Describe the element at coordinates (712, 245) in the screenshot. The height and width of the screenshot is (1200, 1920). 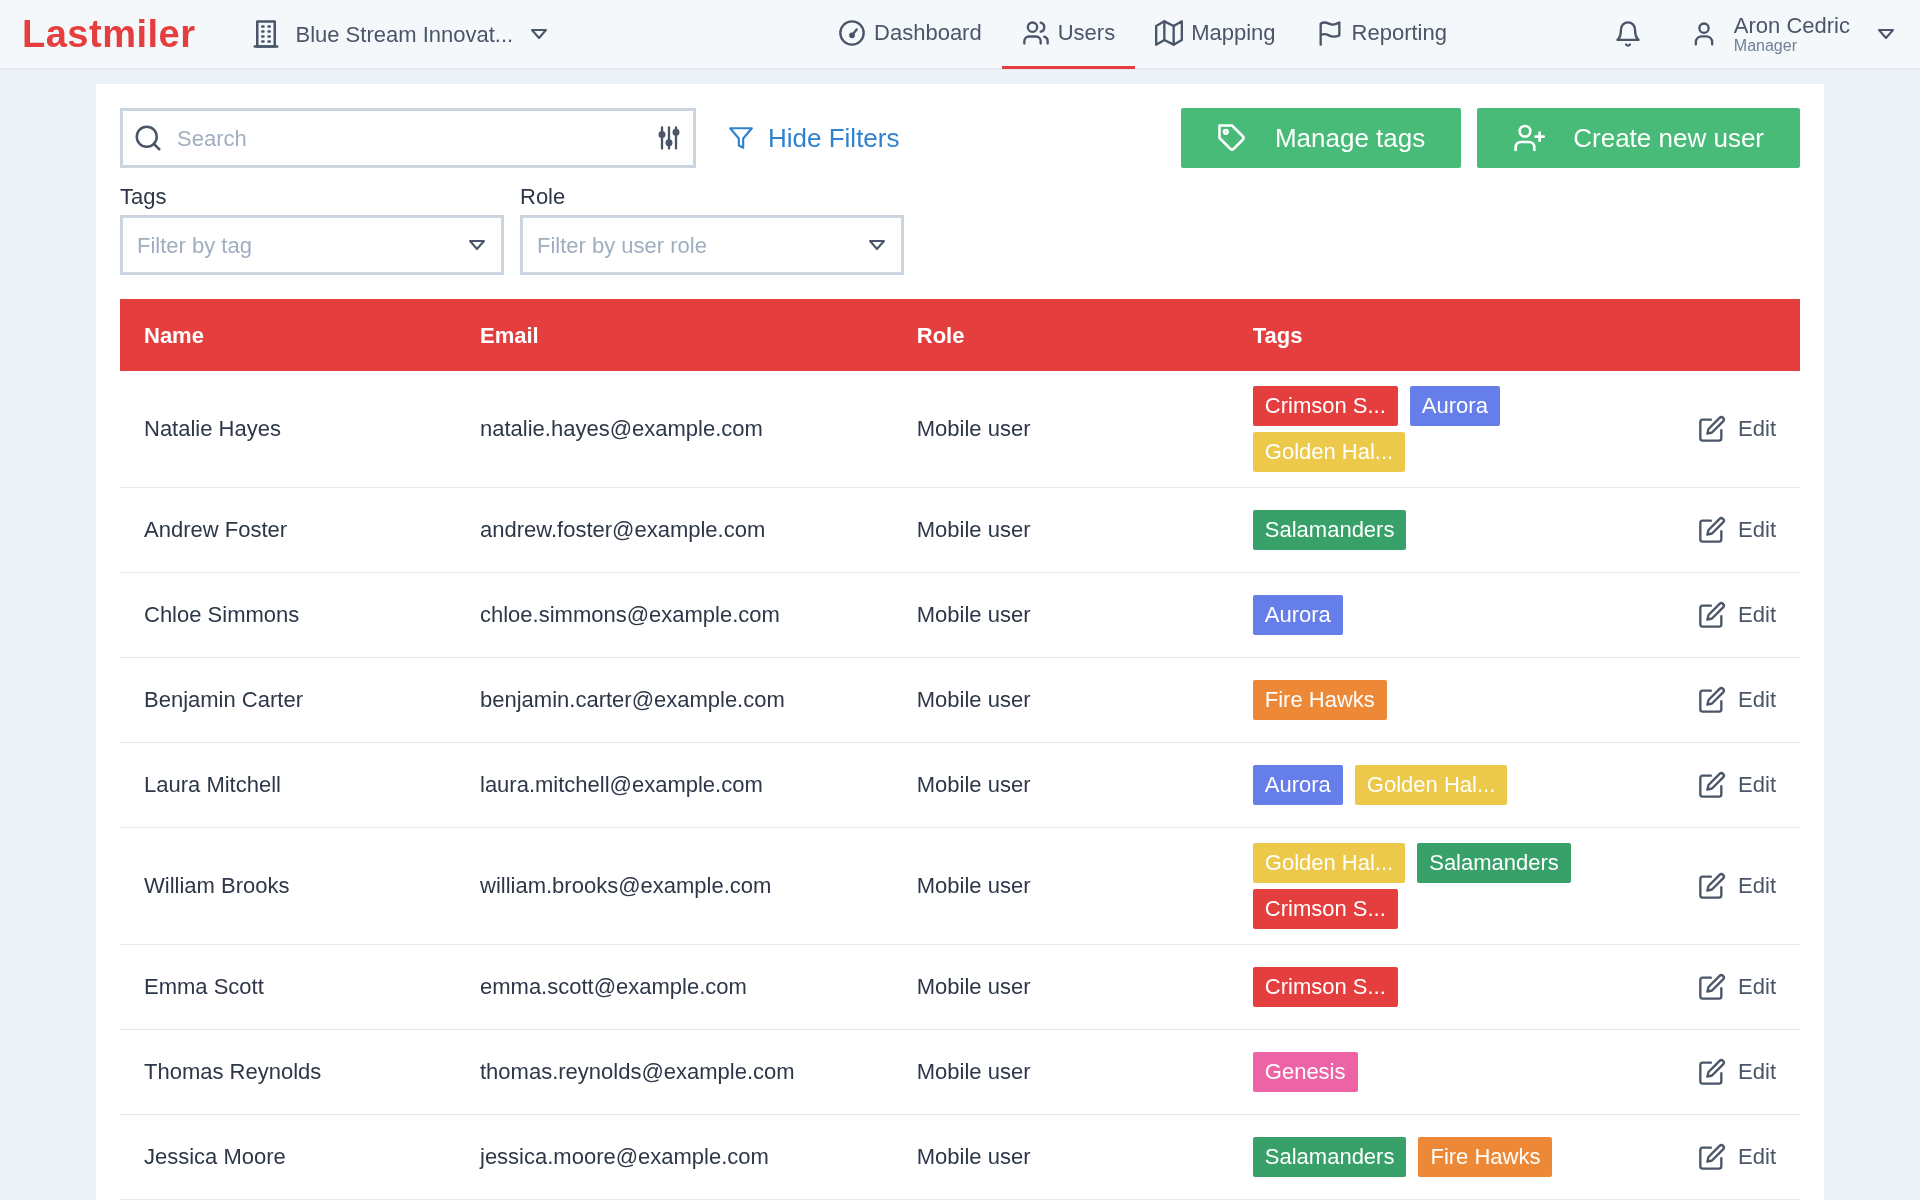
I see `filter-dropdown: Filter by user role` at that location.